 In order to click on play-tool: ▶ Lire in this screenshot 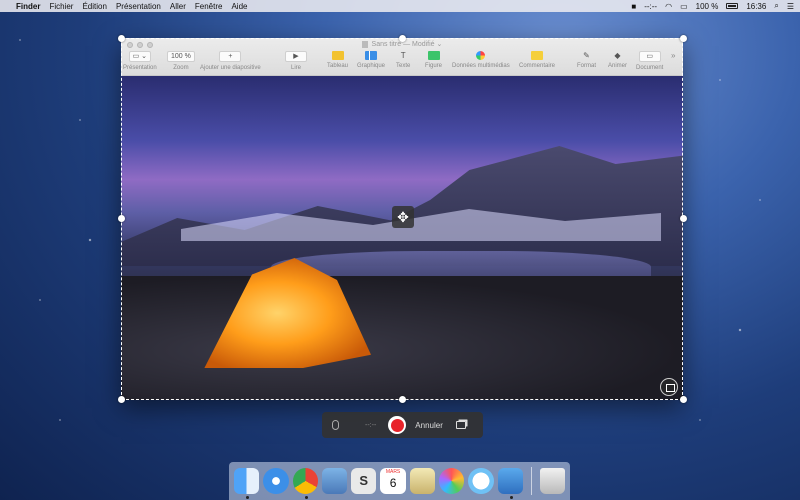, I will do `click(296, 61)`.